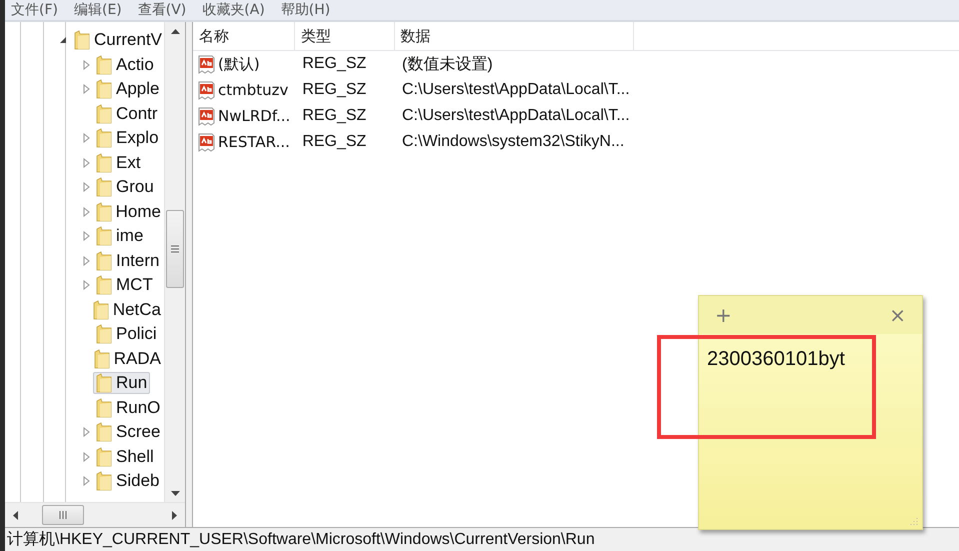  I want to click on tree-item: Explo, so click(127, 138).